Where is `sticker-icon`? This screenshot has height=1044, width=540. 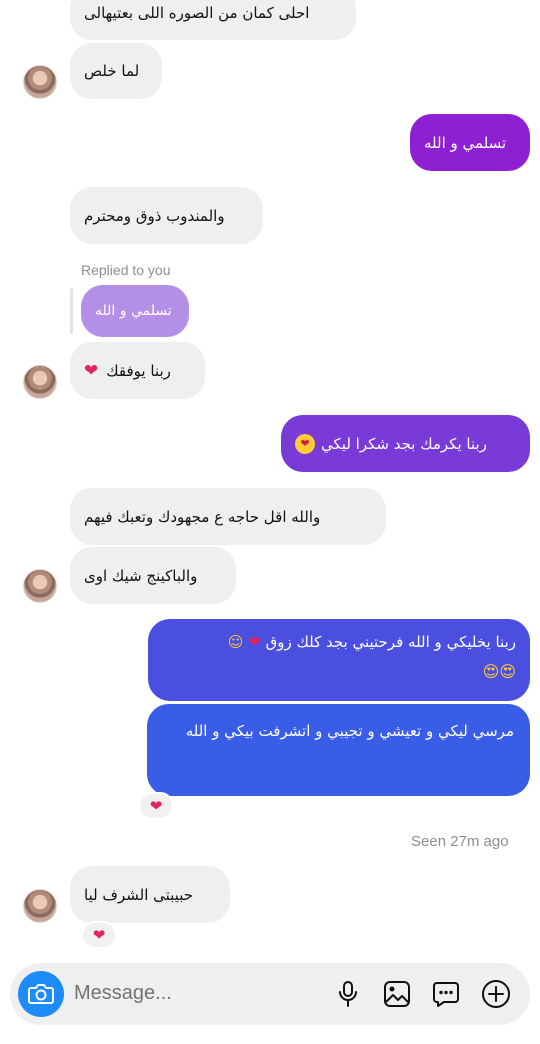
sticker-icon is located at coordinates (446, 994).